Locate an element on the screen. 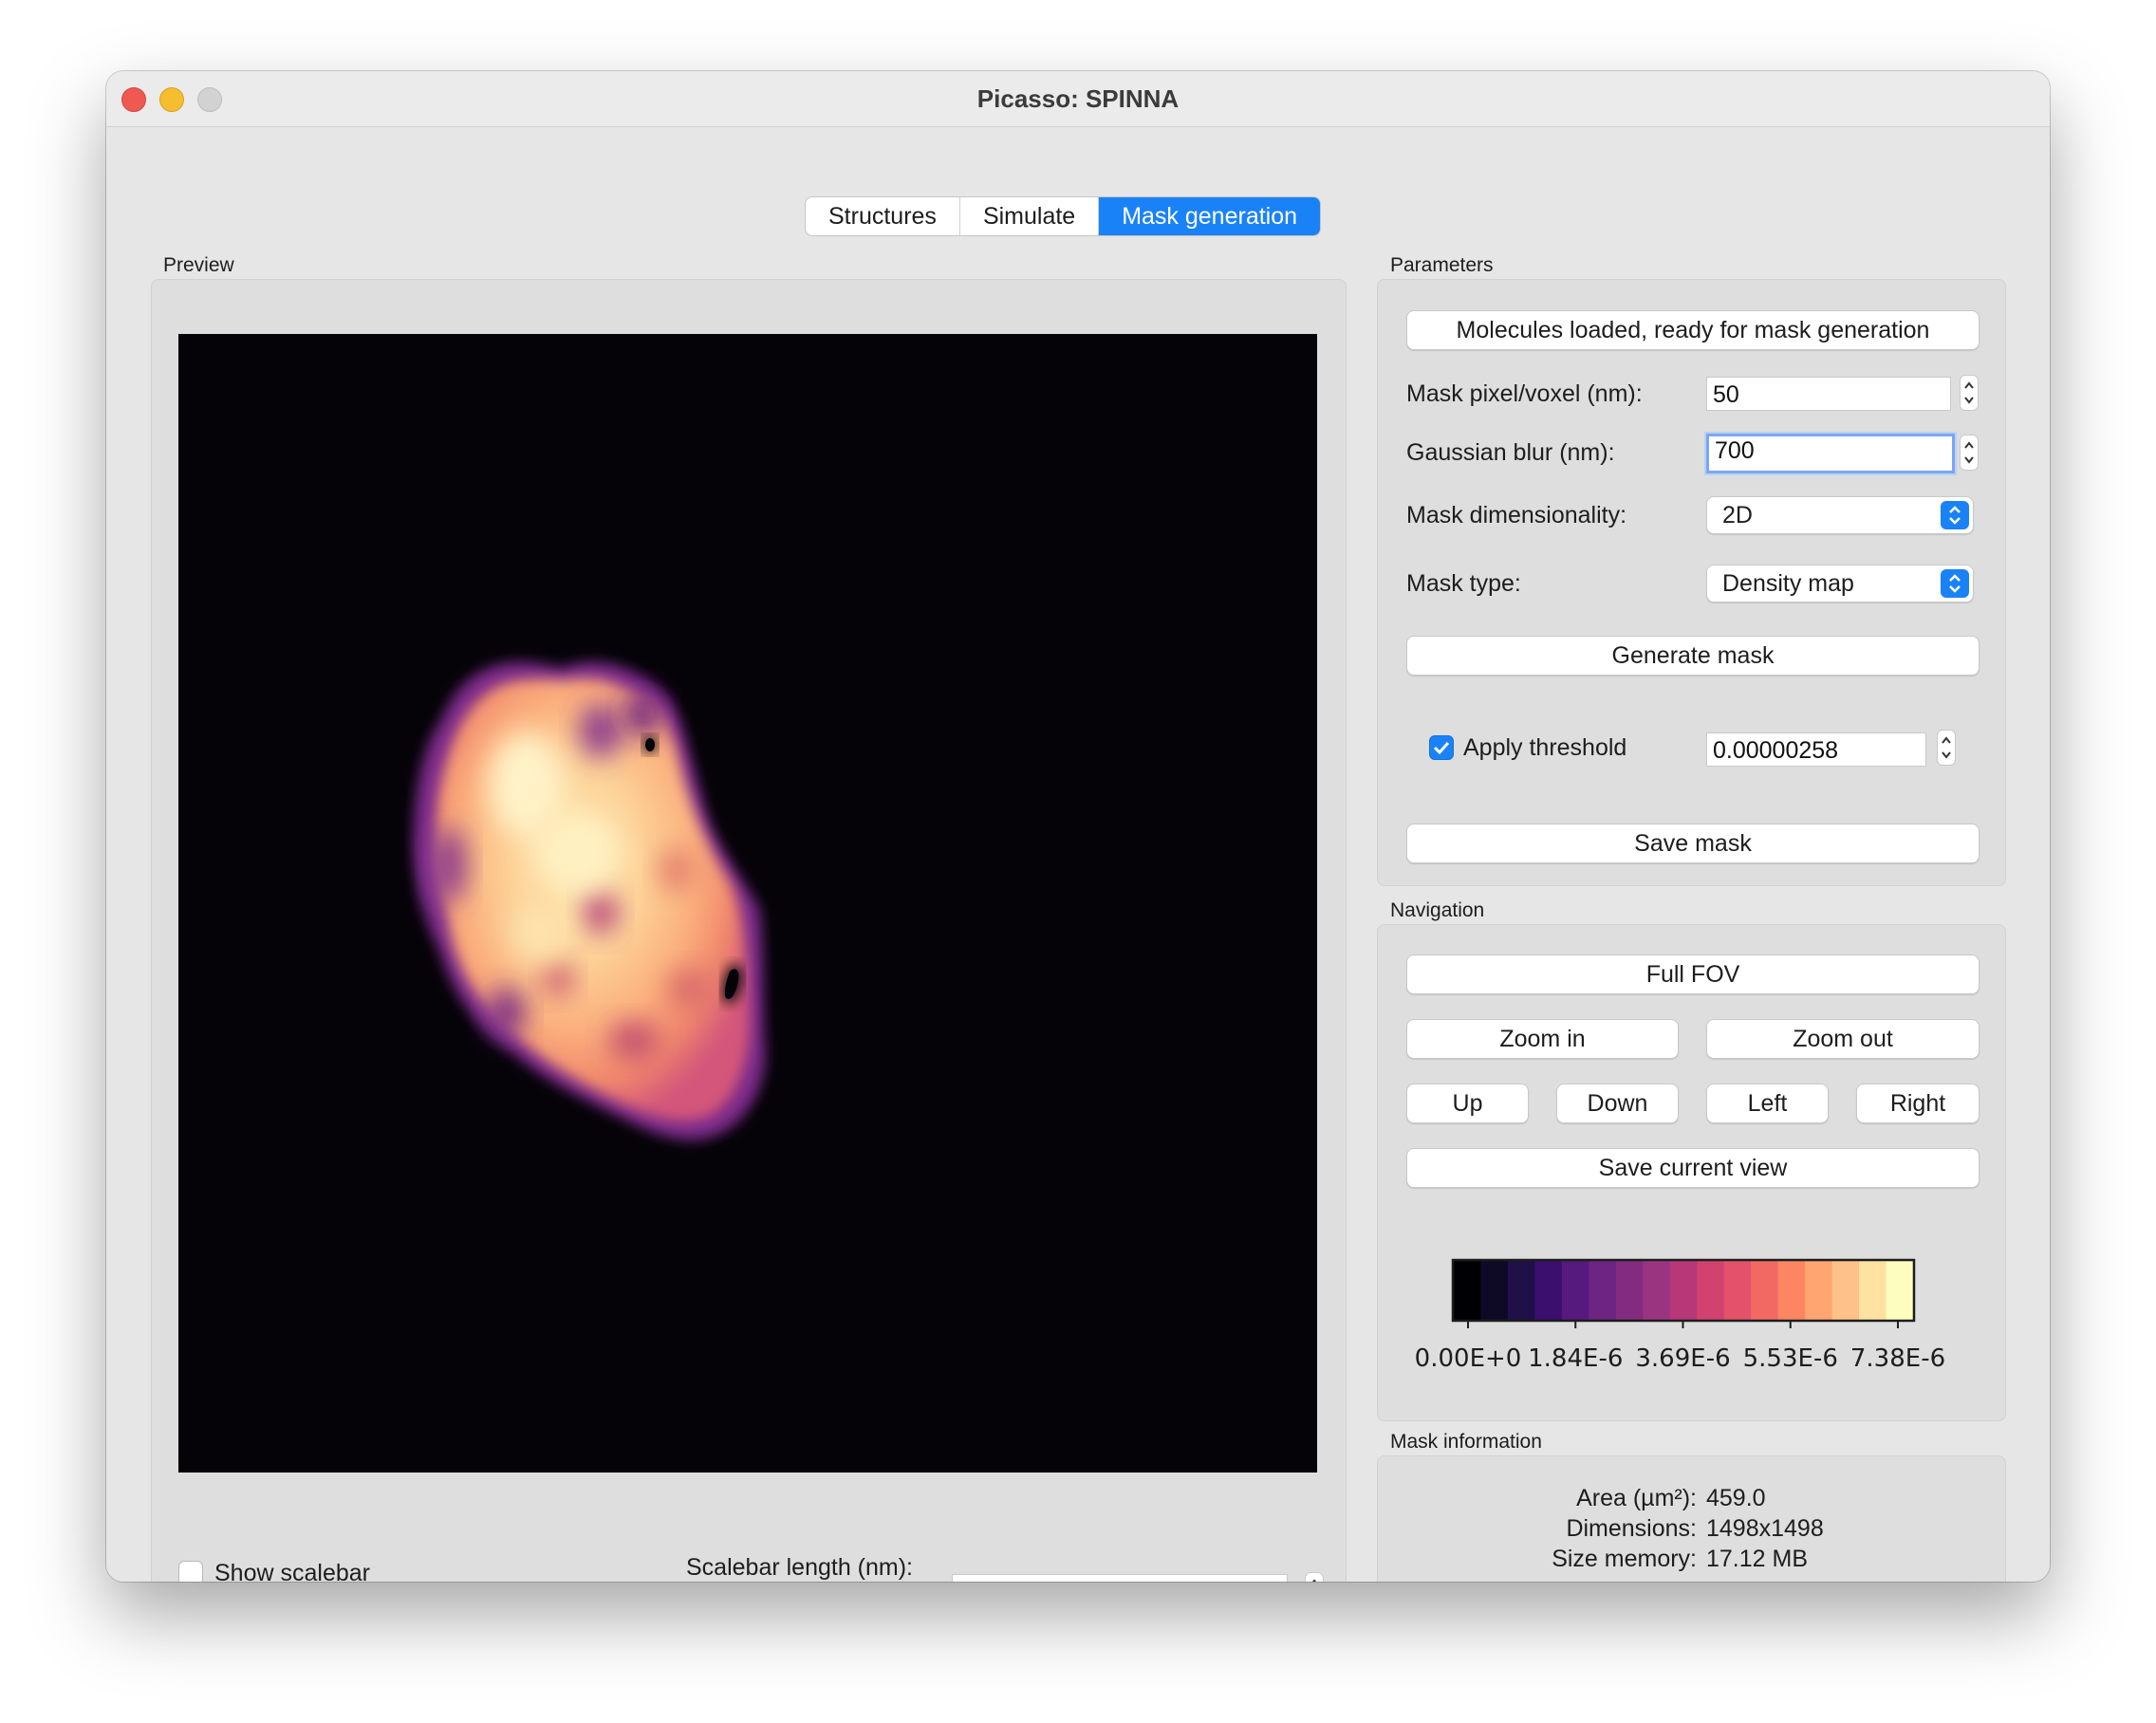 The image size is (2156, 1723). apply-threshold-label: Apply threshold is located at coordinates (1545, 747).